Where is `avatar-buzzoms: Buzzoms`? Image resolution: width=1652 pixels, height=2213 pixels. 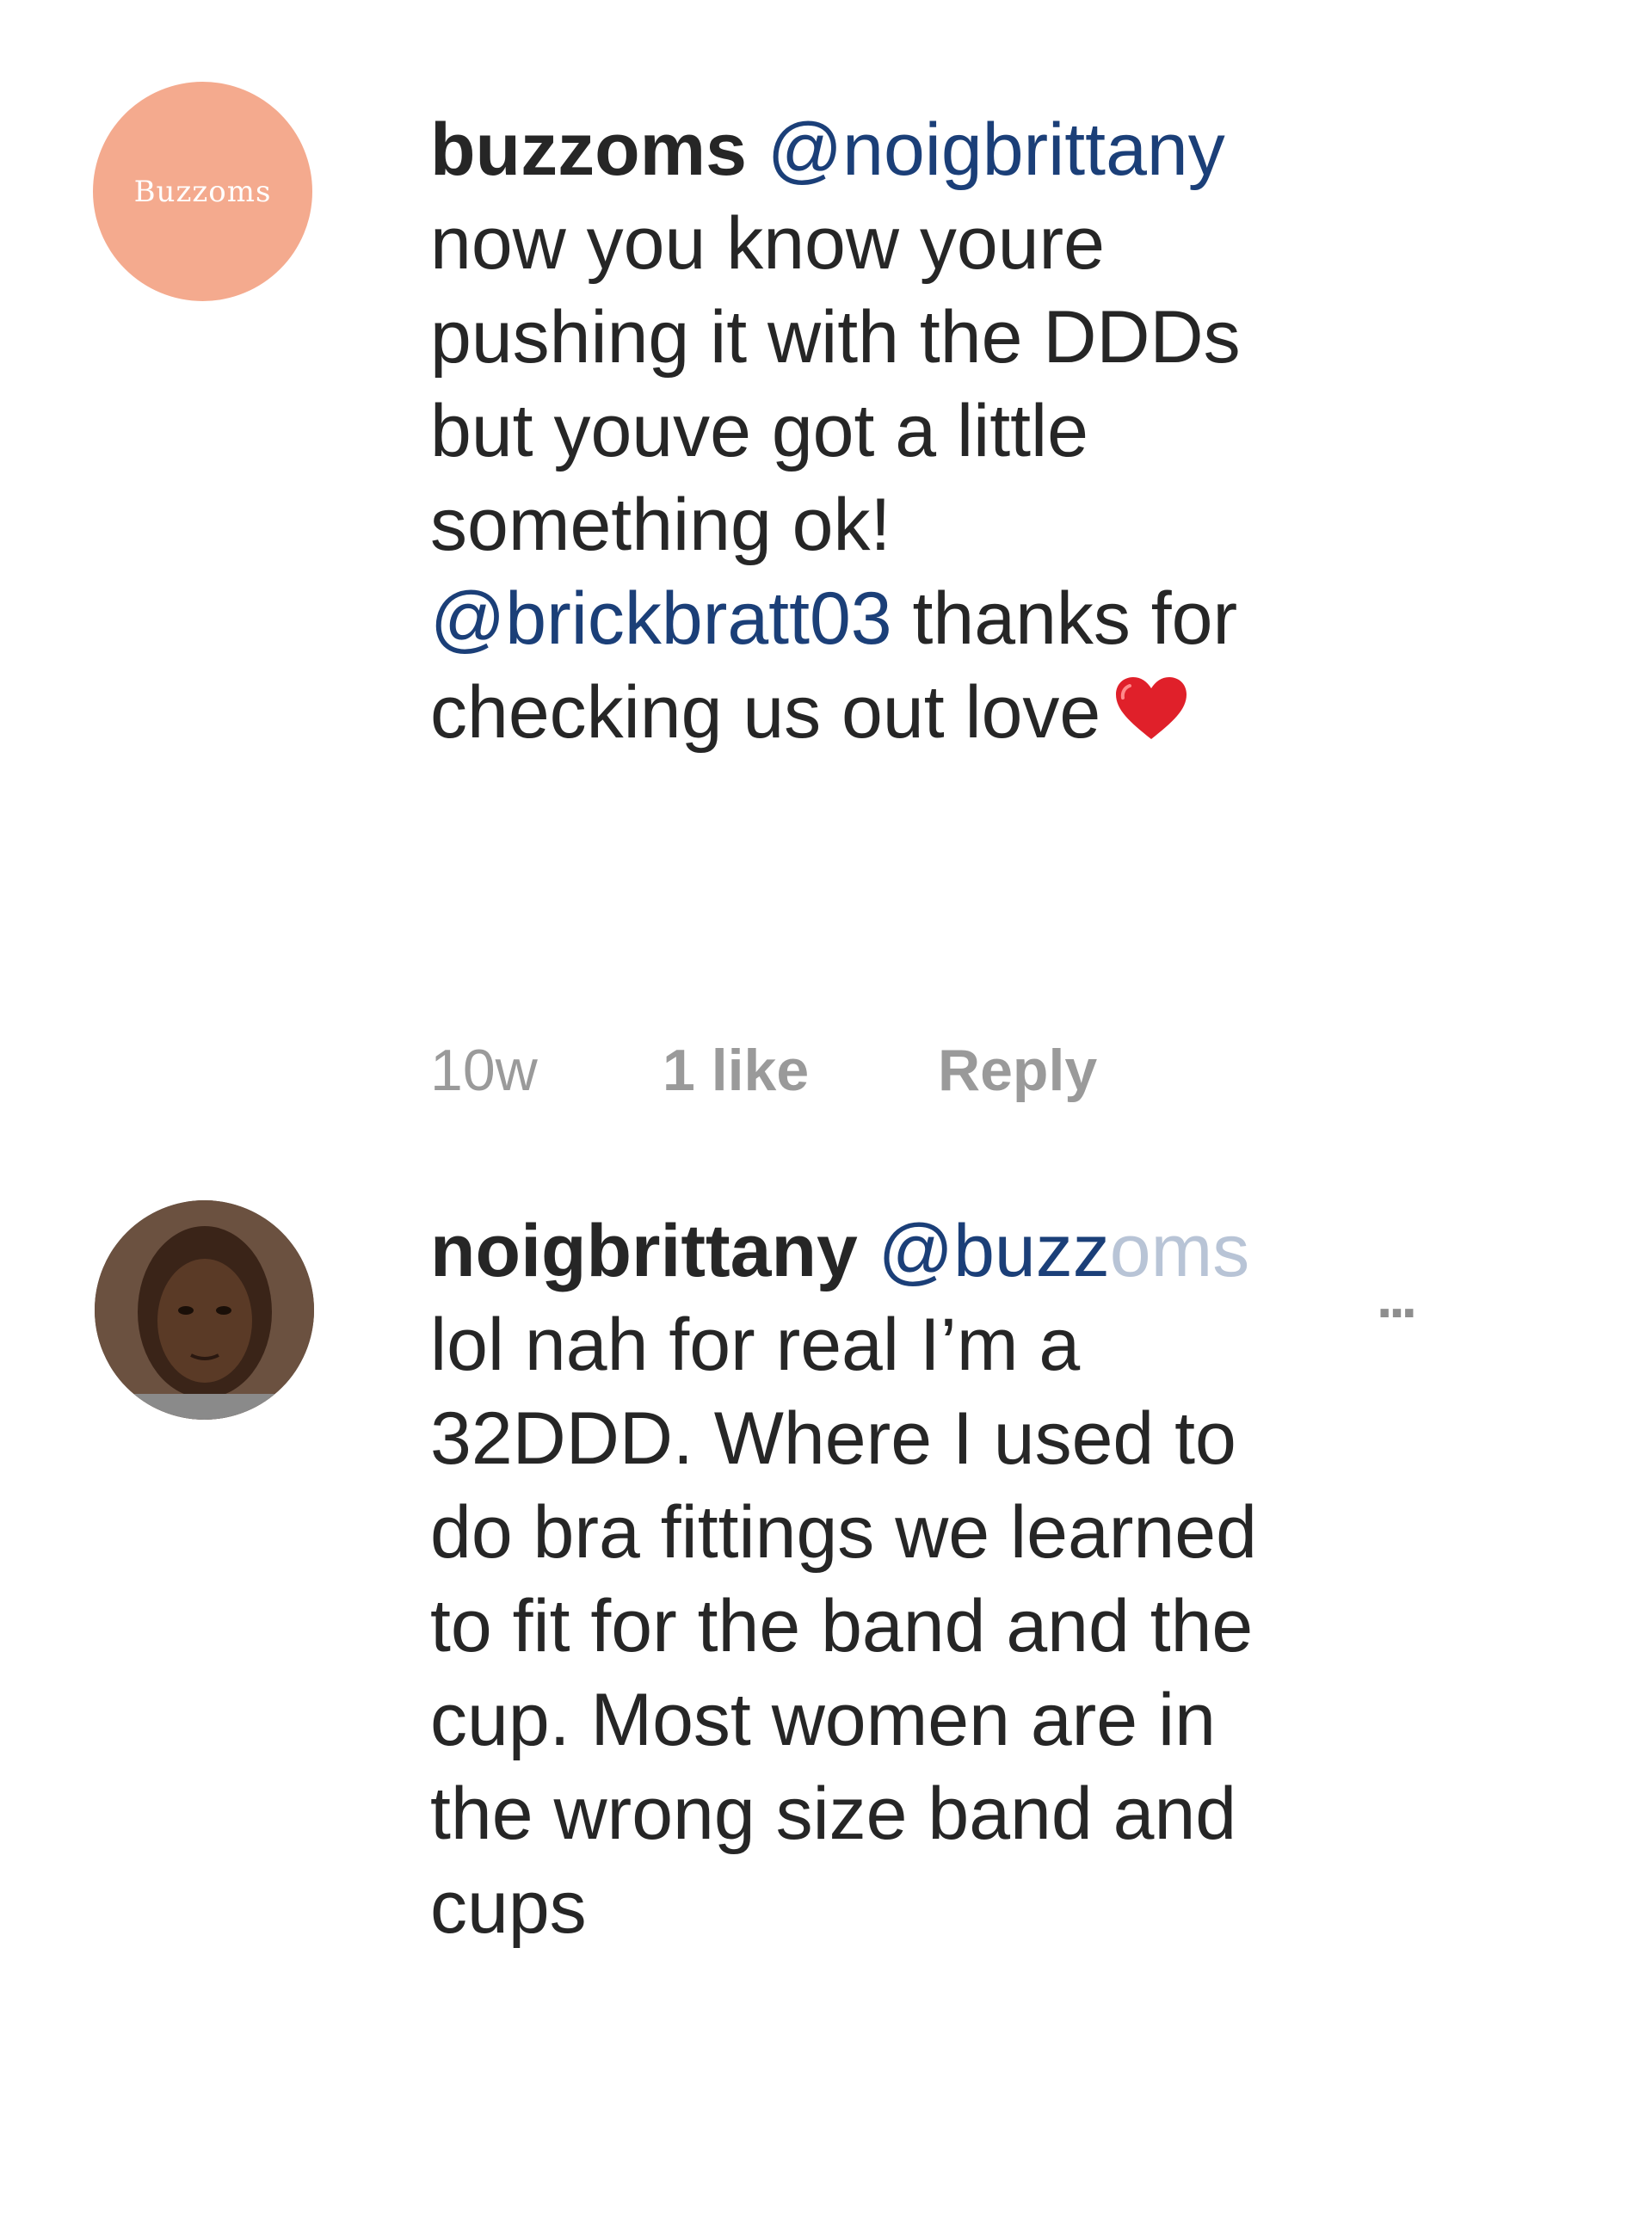 avatar-buzzoms: Buzzoms is located at coordinates (202, 191).